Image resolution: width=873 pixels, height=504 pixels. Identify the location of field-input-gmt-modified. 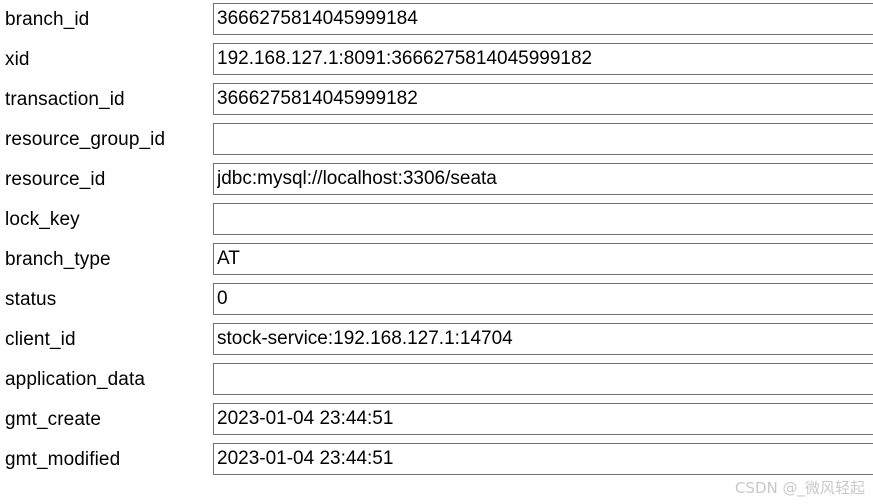
(543, 459).